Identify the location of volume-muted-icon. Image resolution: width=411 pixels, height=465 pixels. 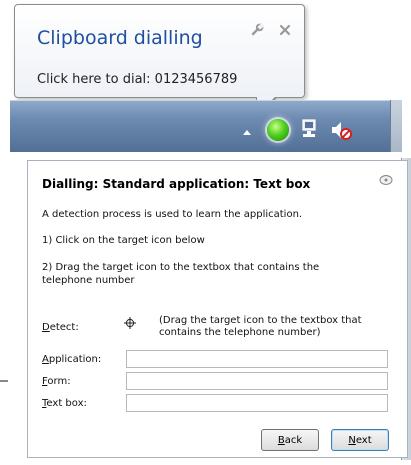
(341, 130).